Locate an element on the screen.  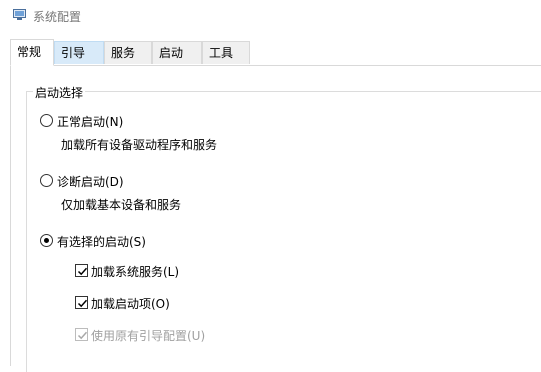
window-title: 系统配置 is located at coordinates (57, 17).